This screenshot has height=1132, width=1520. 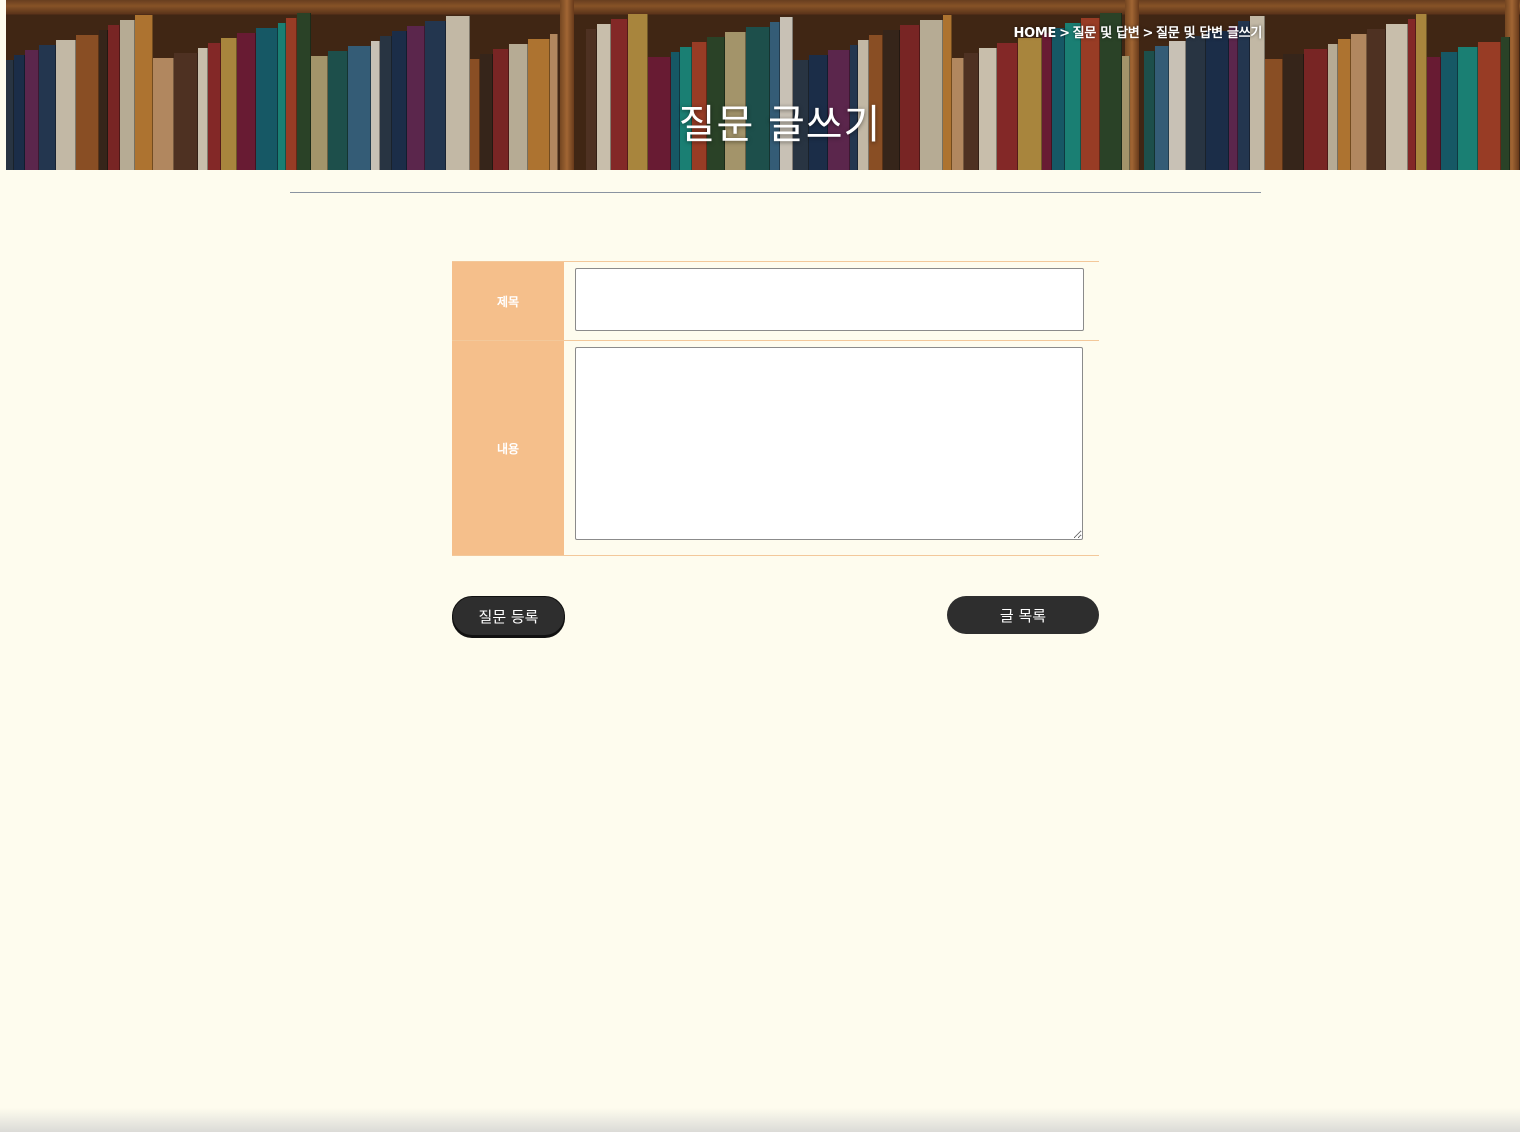 I want to click on submit-question-button: 질문 등록, so click(x=508, y=616).